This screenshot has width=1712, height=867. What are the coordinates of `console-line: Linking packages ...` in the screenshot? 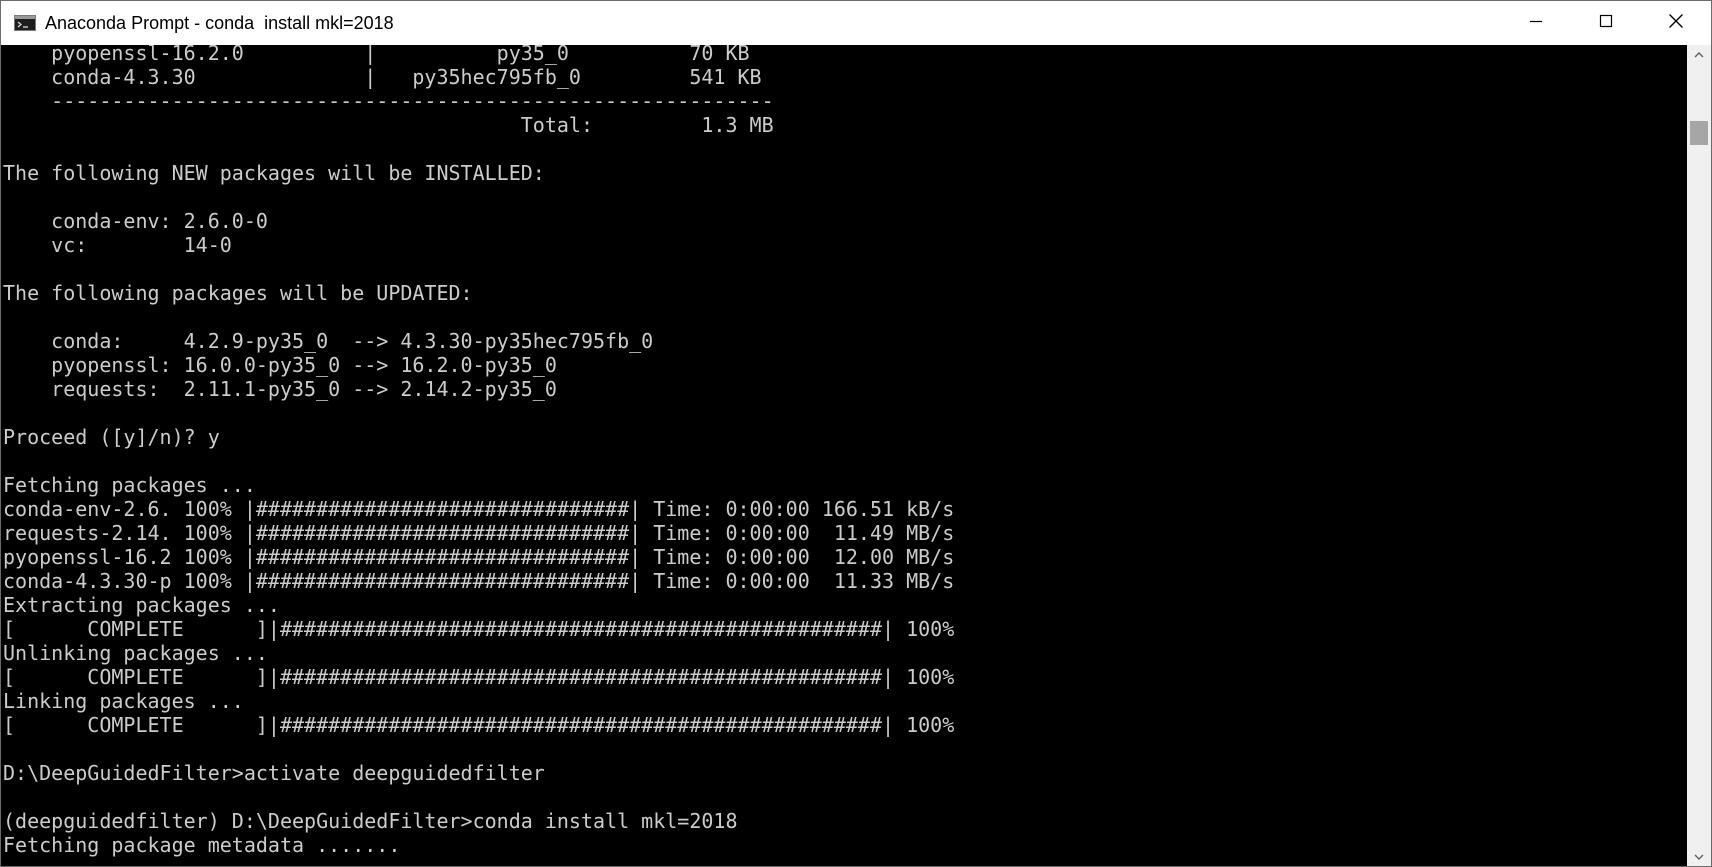 It's located at (123, 701).